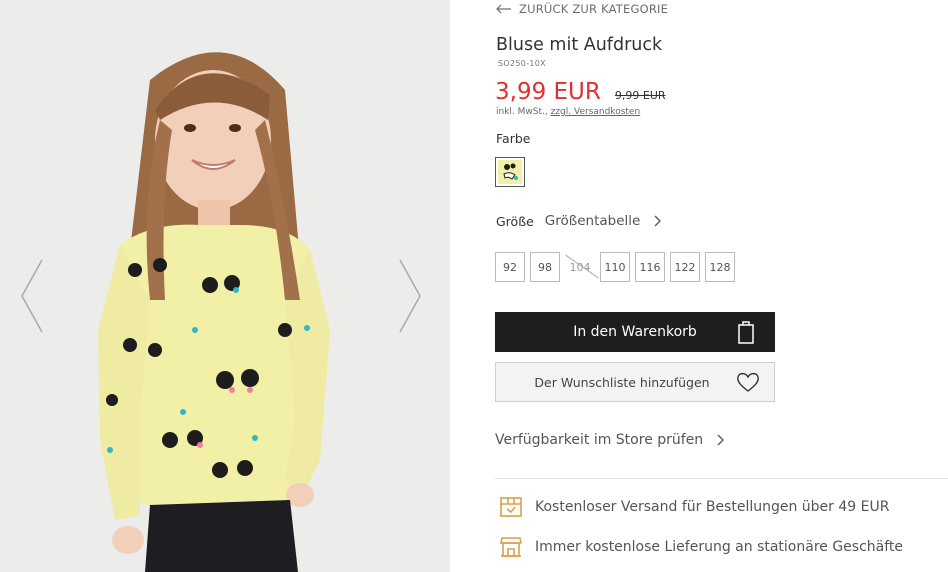  I want to click on shipping-costs-link: zzgl. Versandkosten, so click(596, 112).